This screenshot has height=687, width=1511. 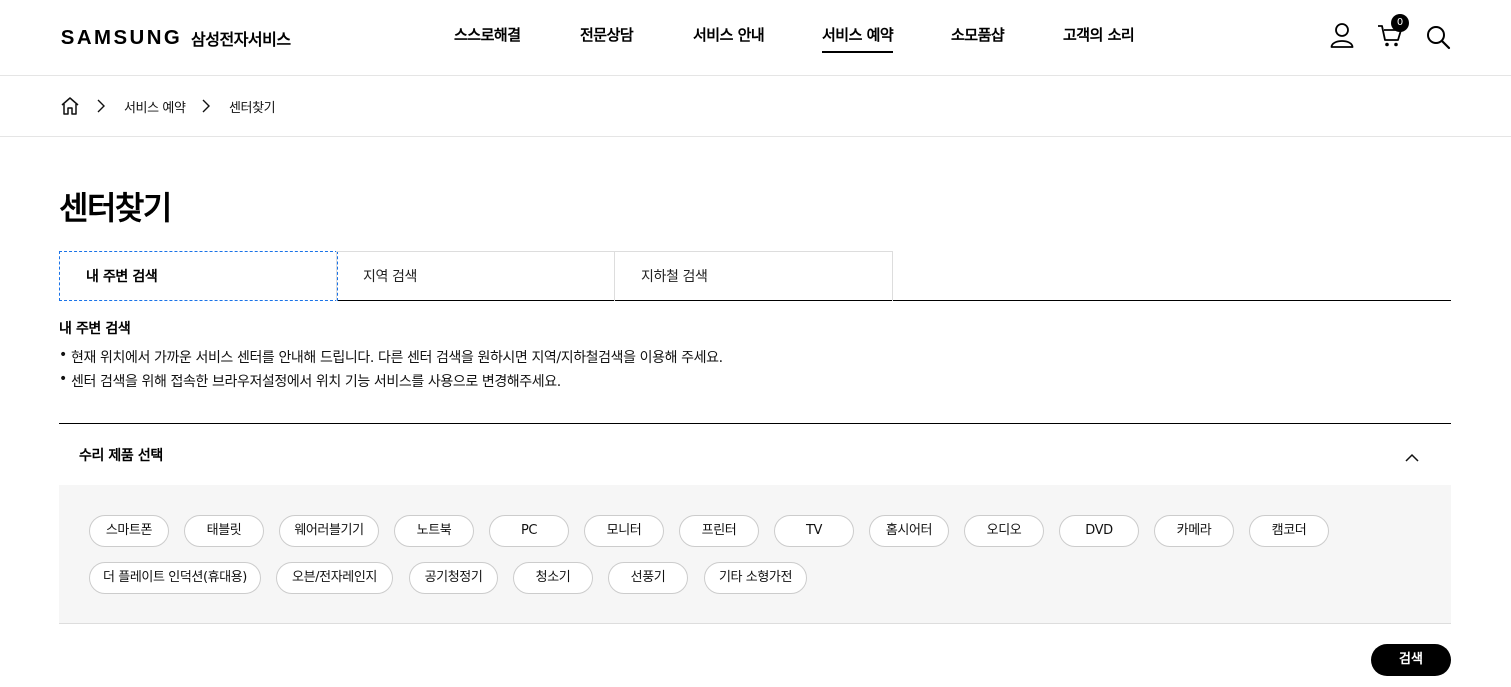 I want to click on nav-item-service-booking: 서비스 예약, so click(x=858, y=38).